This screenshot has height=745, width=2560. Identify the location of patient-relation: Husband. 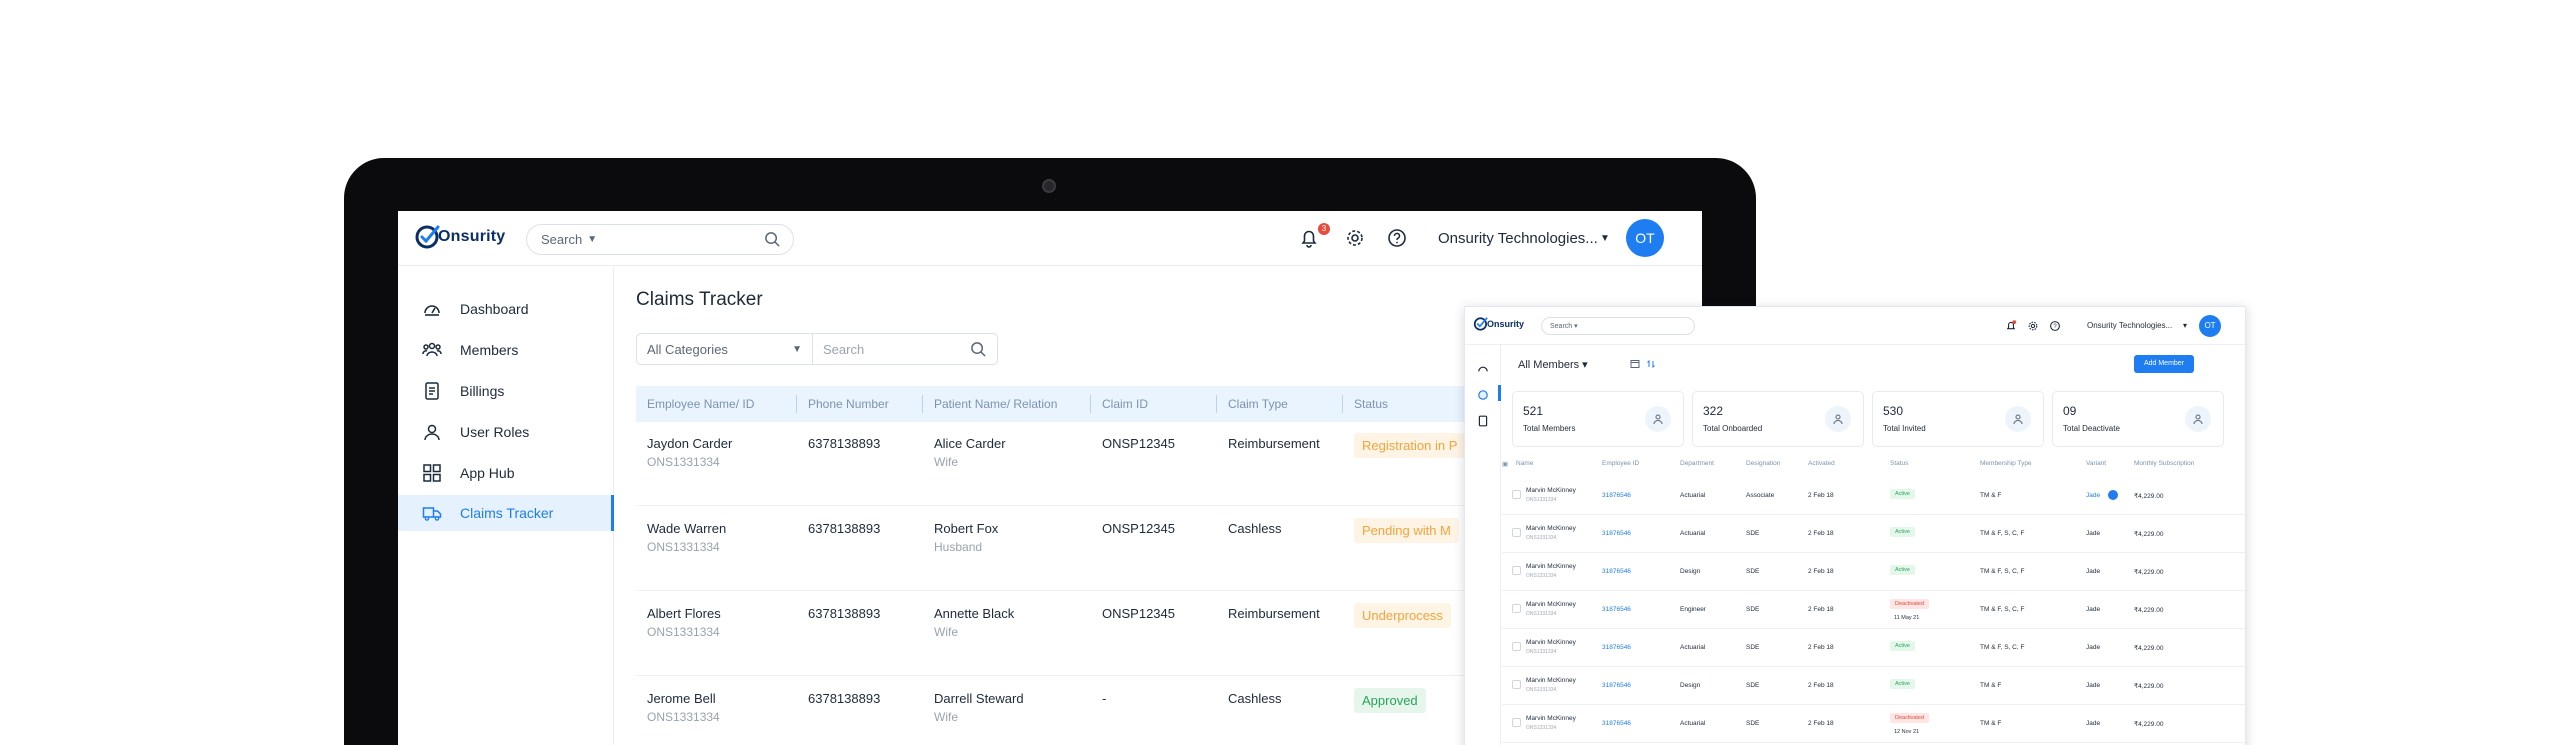
(958, 547).